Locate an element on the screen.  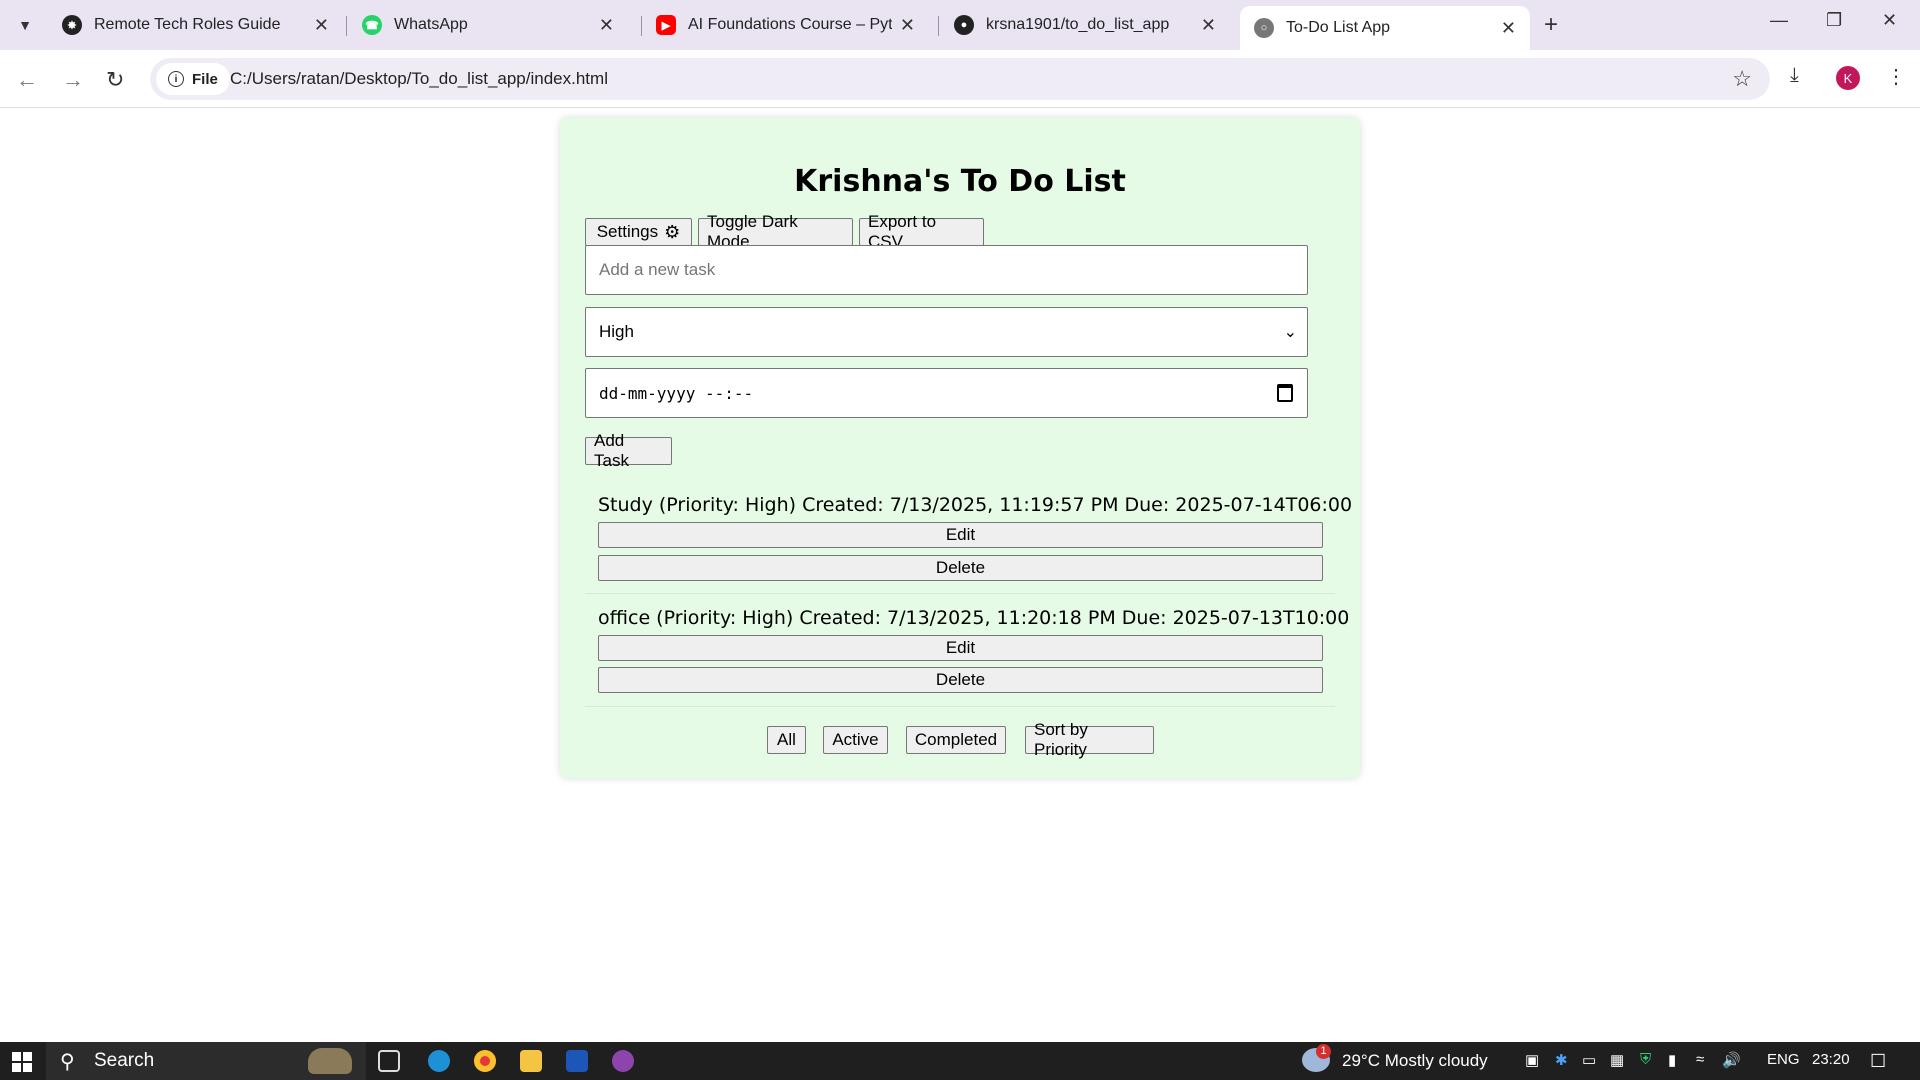
chip-label: File is located at coordinates (205, 79).